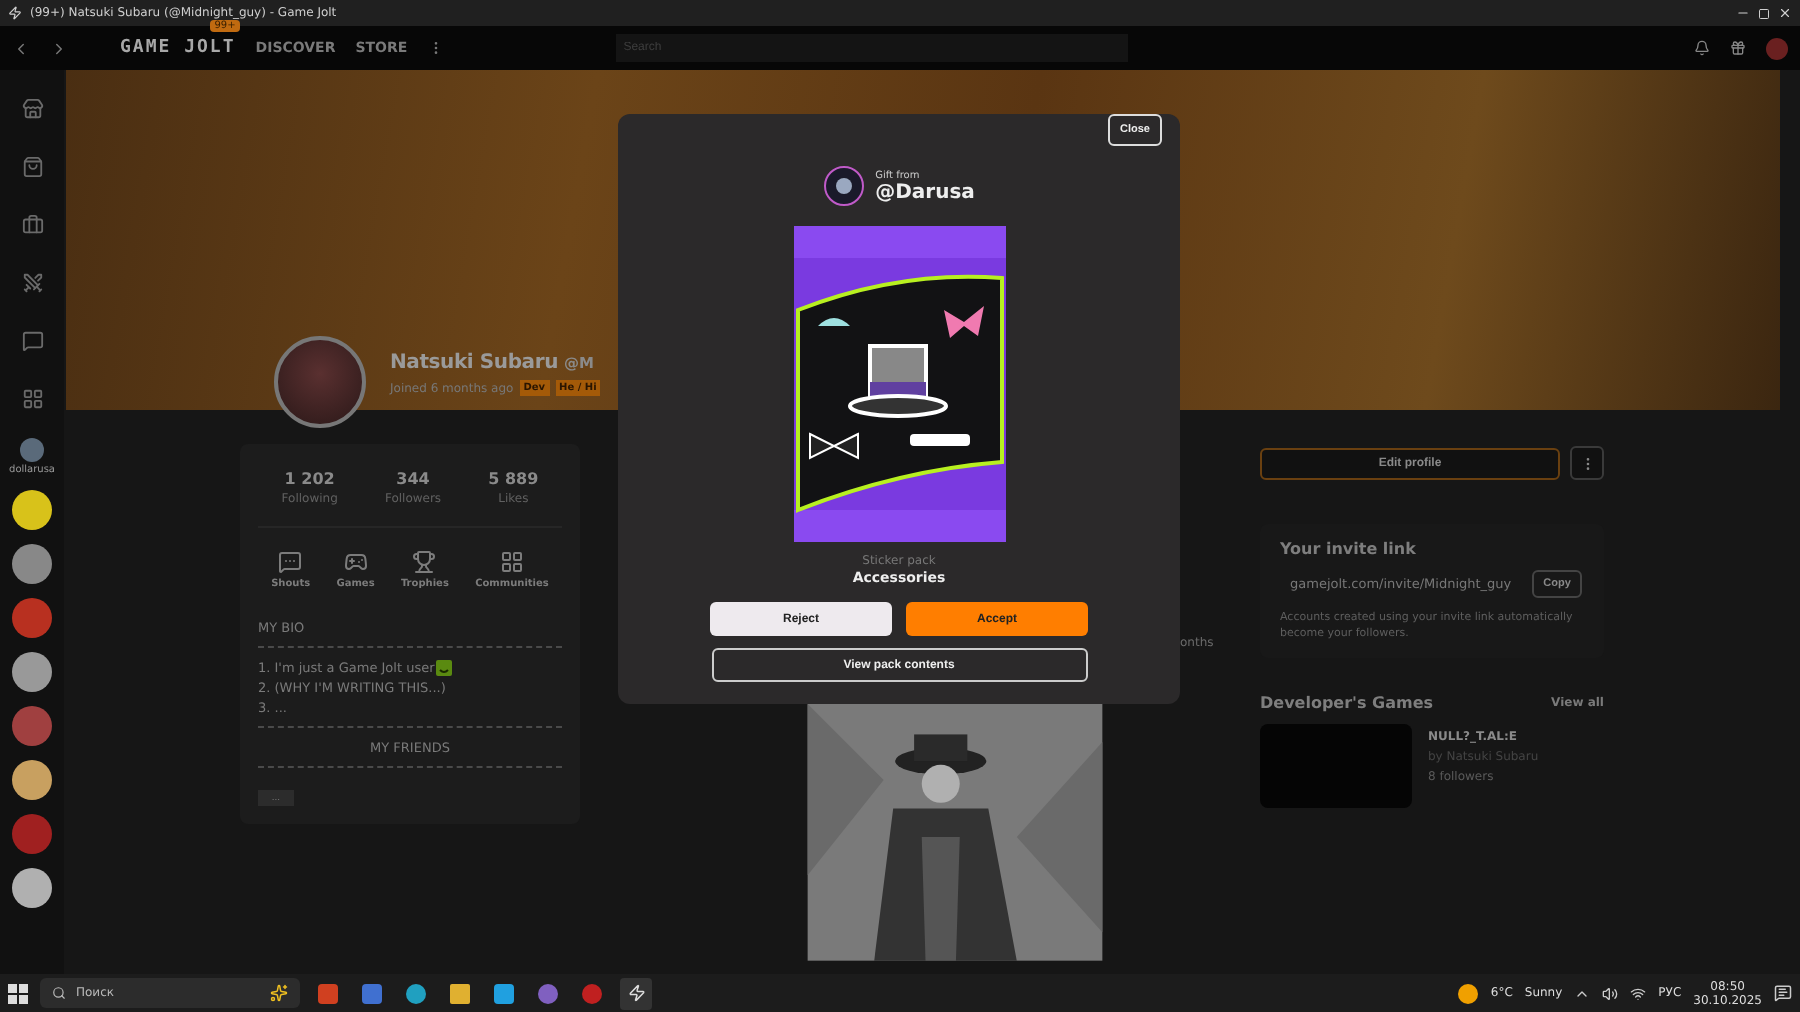 The height and width of the screenshot is (1012, 1800). Describe the element at coordinates (32, 166) in the screenshot. I see `bag-icon` at that location.